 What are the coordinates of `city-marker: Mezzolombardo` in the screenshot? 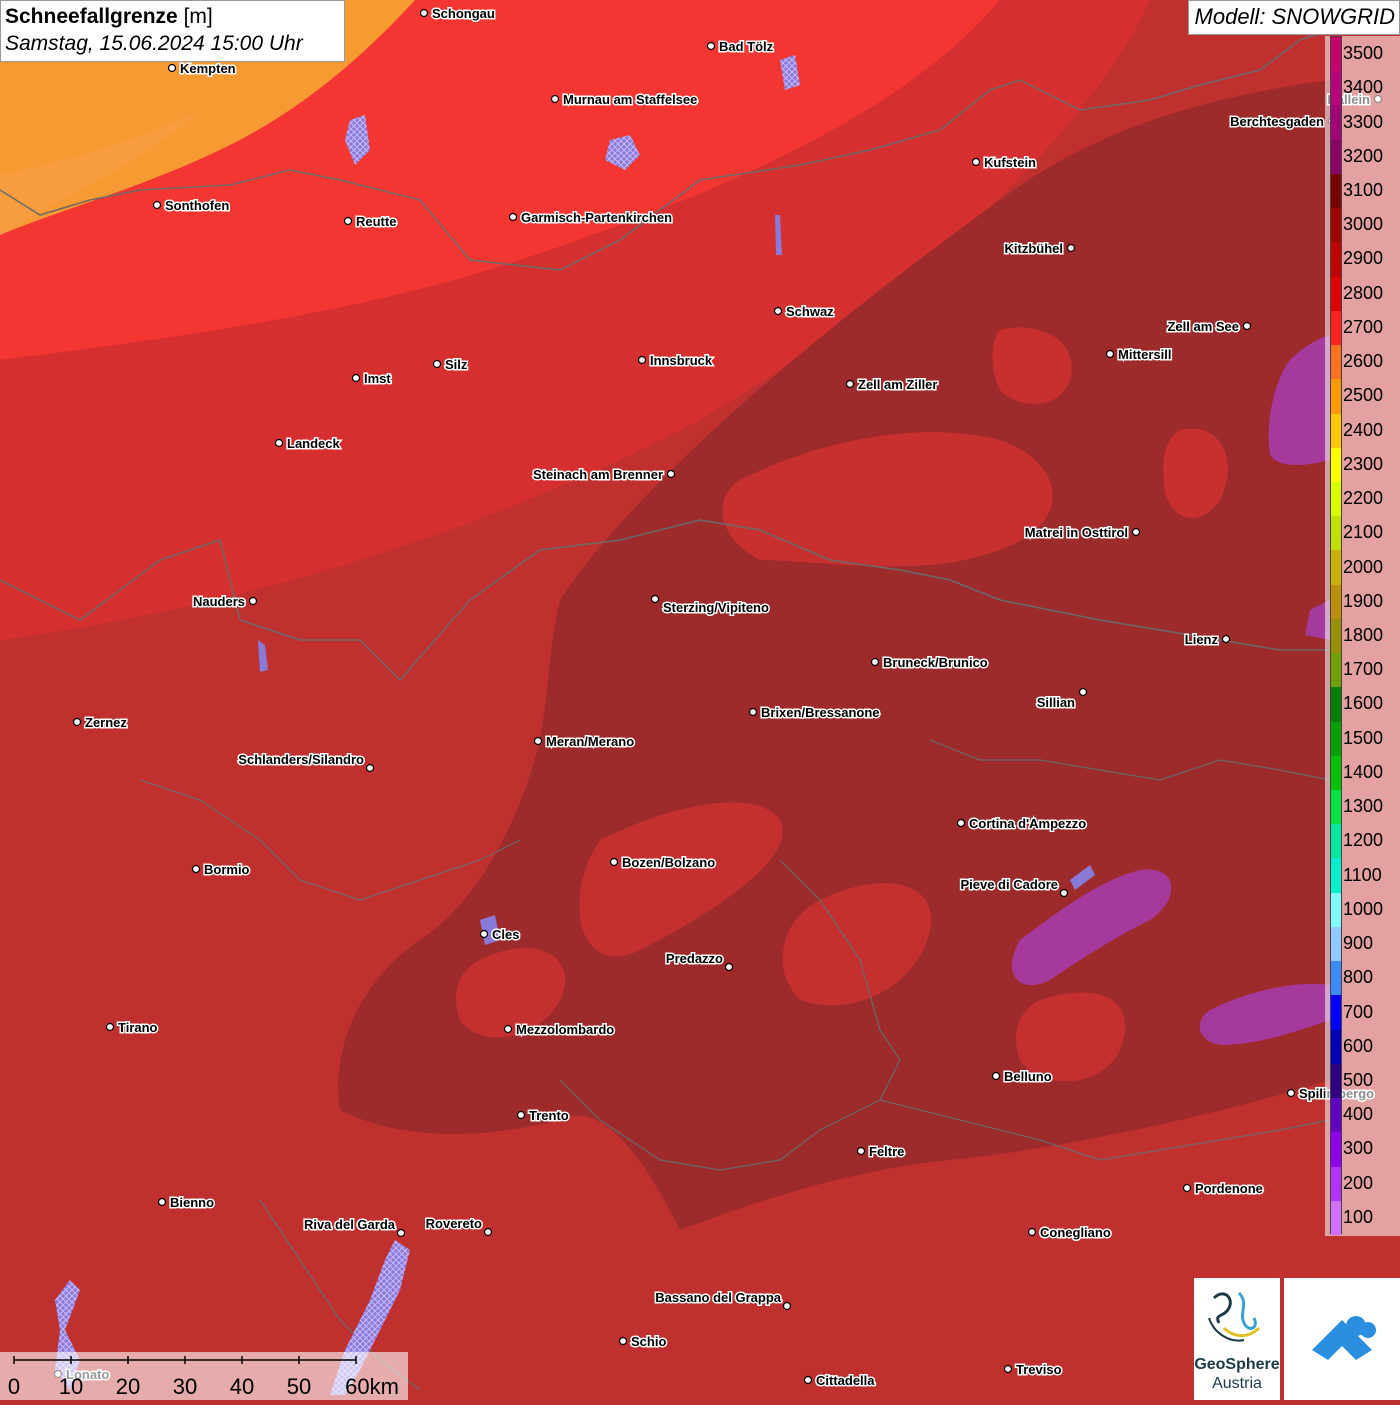 It's located at (559, 1030).